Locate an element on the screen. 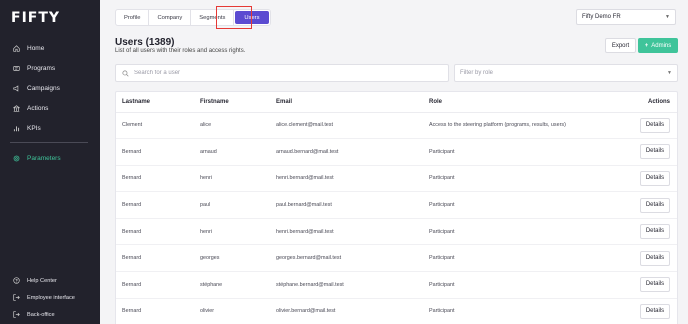 Image resolution: width=688 pixels, height=324 pixels. sidebar-item-label: Employee interface is located at coordinates (51, 297).